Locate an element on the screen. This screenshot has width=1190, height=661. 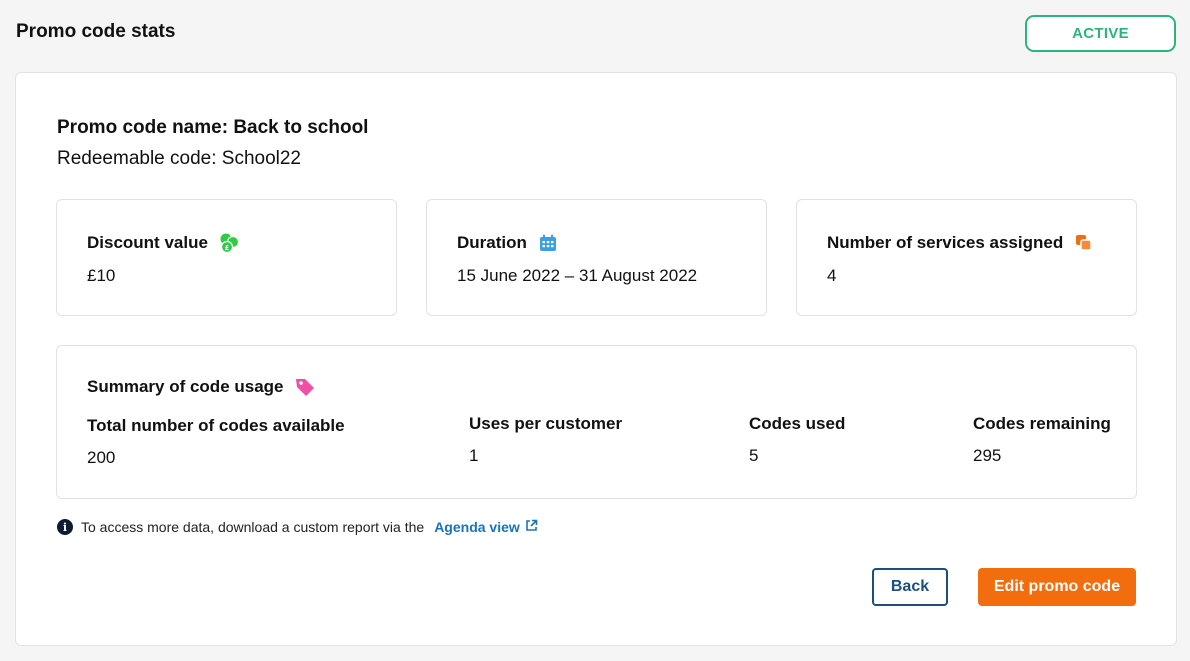
duration-label: Duration is located at coordinates (492, 242).